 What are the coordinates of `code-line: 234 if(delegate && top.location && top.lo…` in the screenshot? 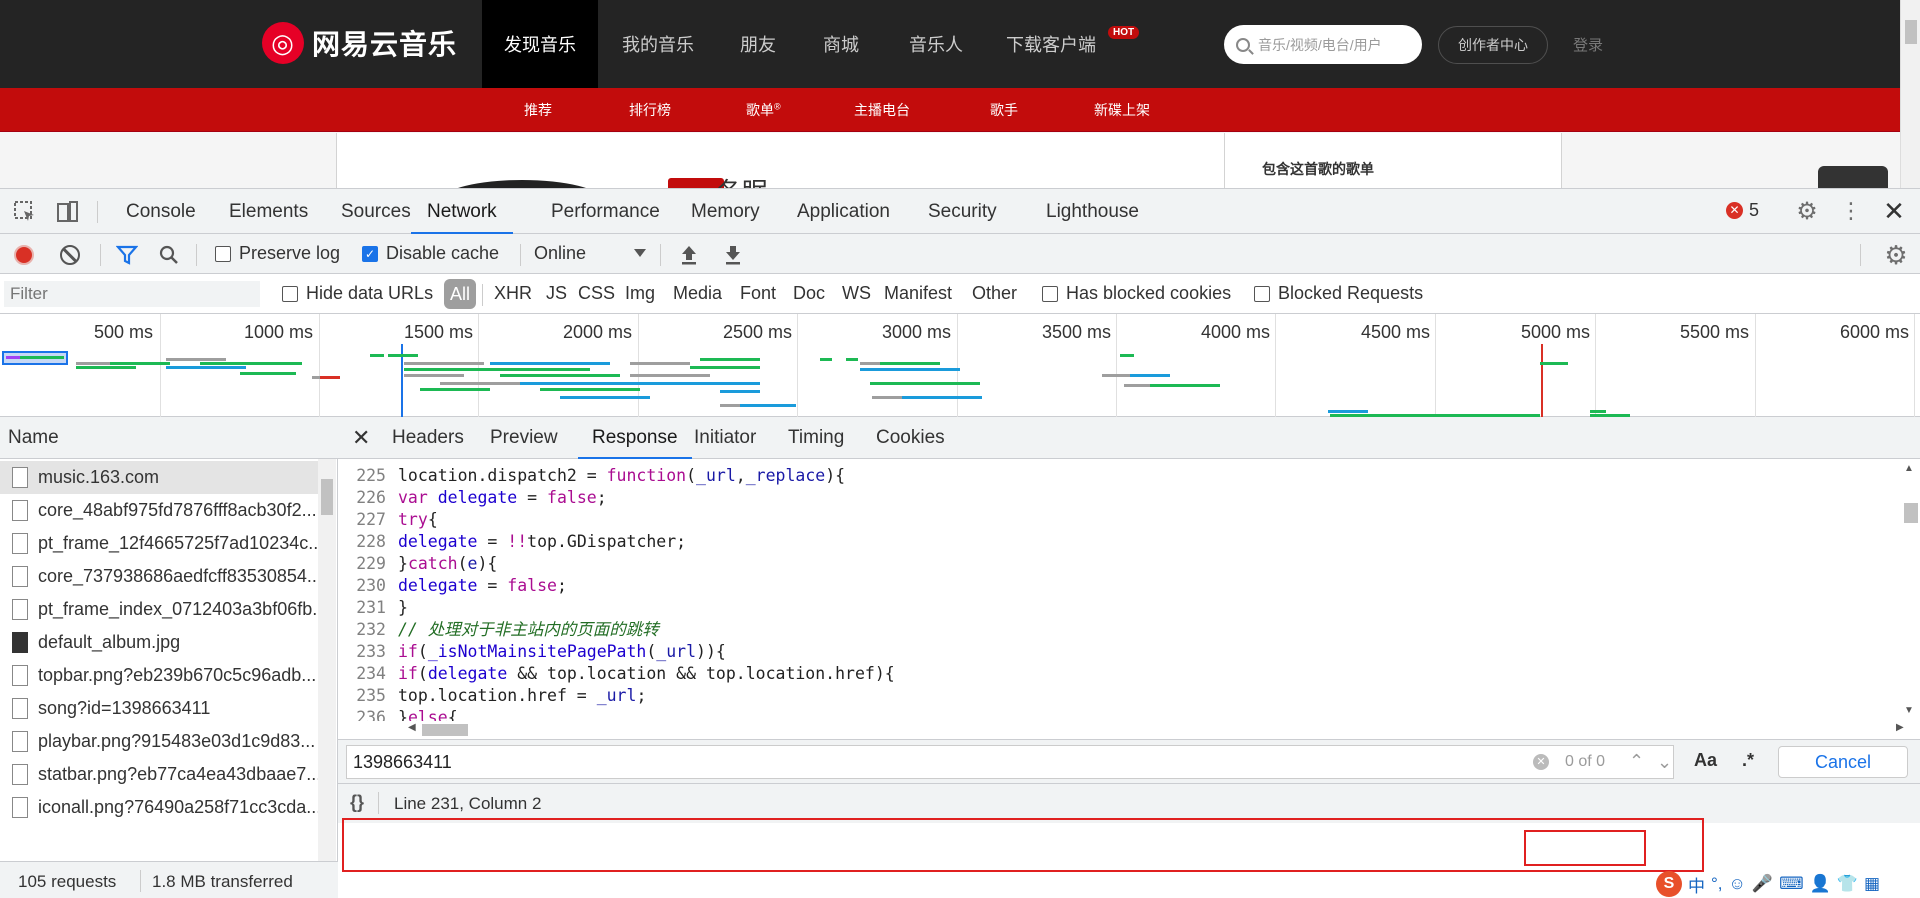 It's located at (1119, 674).